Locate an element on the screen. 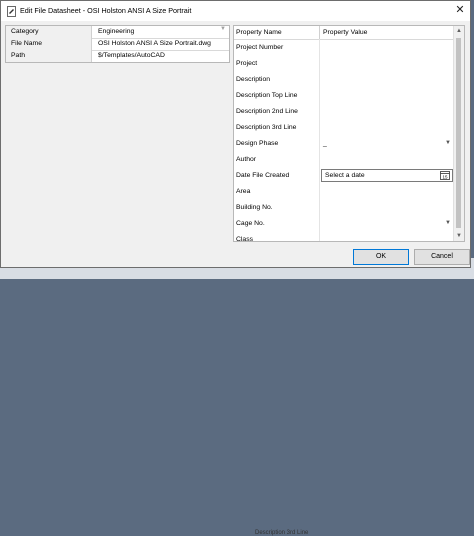  scrollbar-thumb is located at coordinates (458, 133).